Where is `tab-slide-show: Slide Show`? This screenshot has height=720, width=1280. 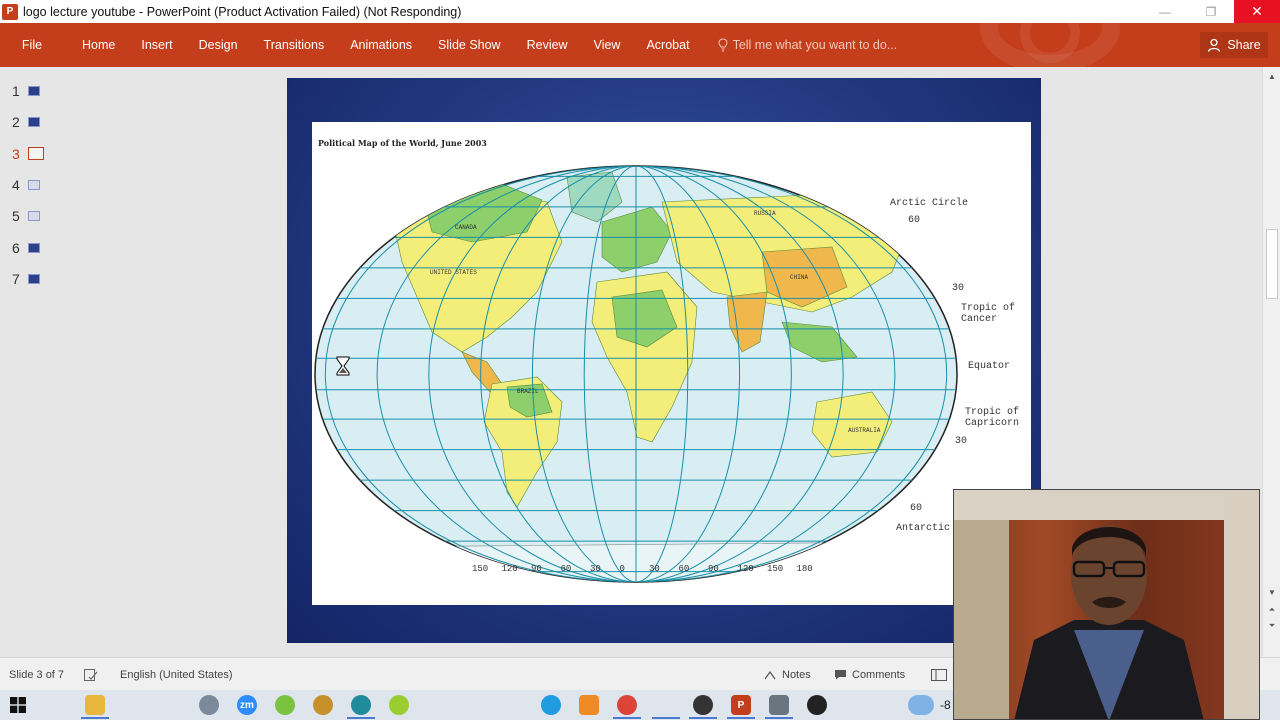 tab-slide-show: Slide Show is located at coordinates (469, 45).